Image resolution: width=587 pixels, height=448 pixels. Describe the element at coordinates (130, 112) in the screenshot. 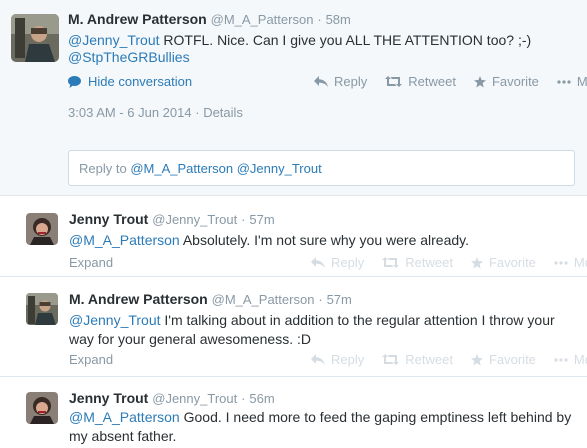

I see `tweet-timestamp: 3:03 AM - 6 Jun 2014` at that location.